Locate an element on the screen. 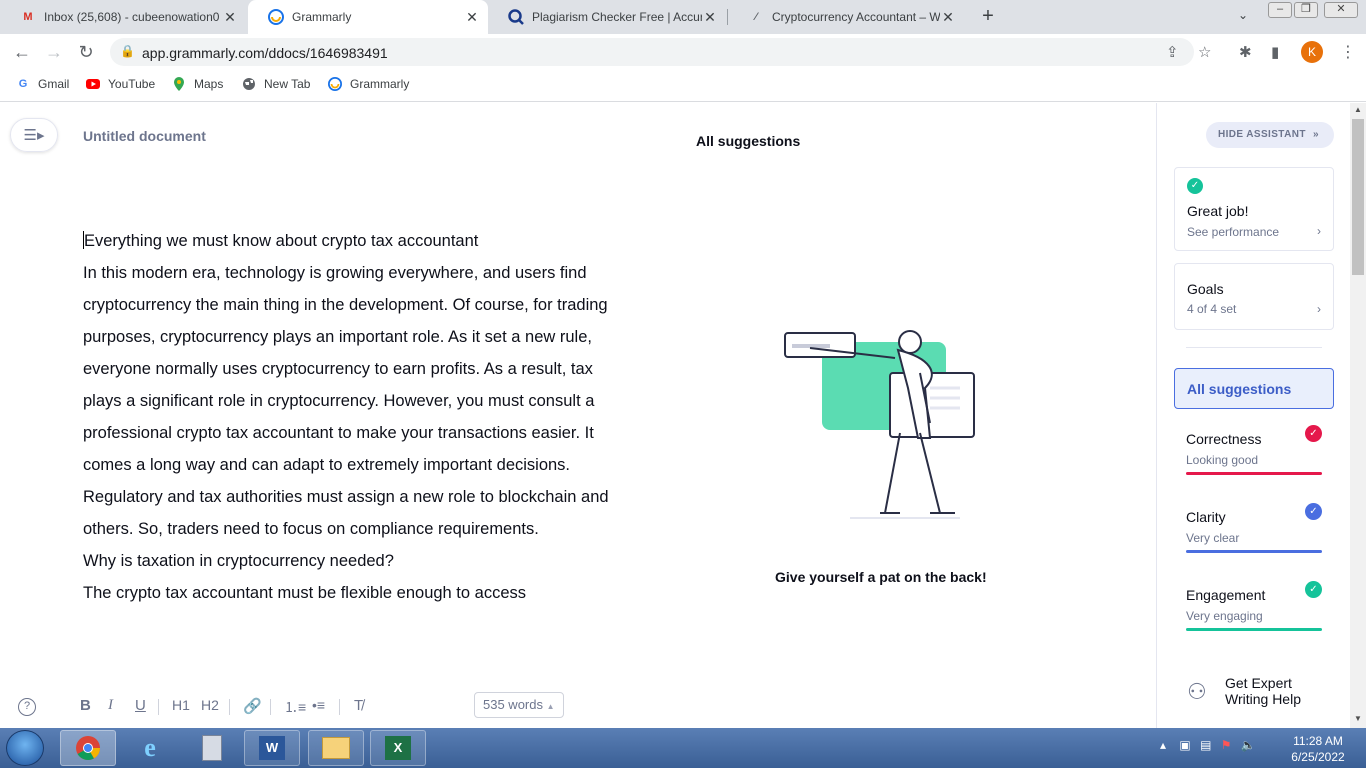 This screenshot has width=1366, height=768. clarity-check-icon: ✓ is located at coordinates (1313, 511).